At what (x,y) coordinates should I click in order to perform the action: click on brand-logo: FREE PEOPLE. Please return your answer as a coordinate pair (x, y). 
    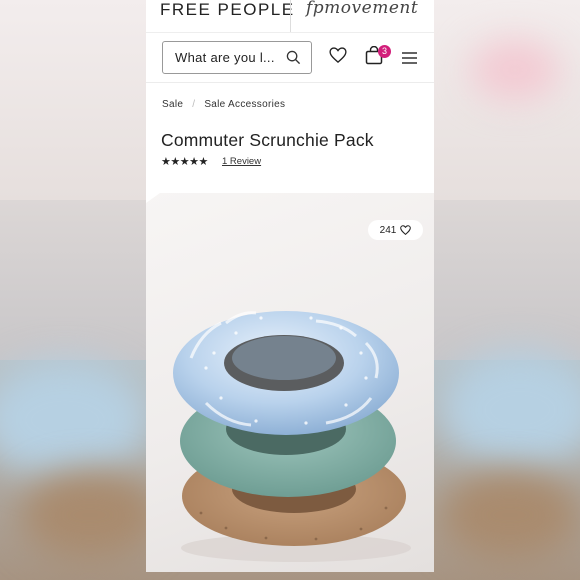
    Looking at the image, I should click on (227, 10).